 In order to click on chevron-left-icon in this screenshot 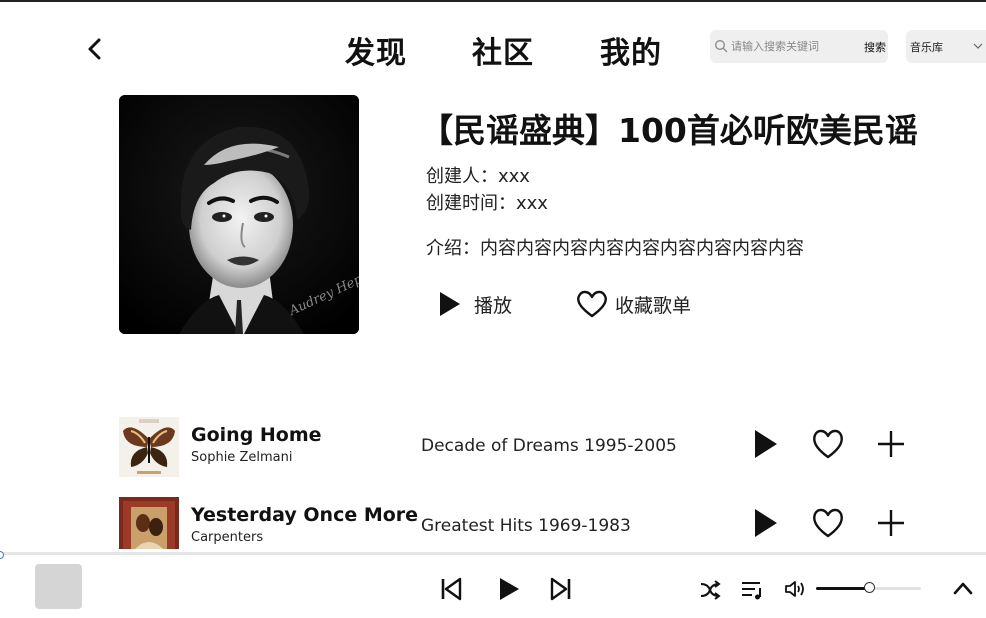, I will do `click(95, 49)`.